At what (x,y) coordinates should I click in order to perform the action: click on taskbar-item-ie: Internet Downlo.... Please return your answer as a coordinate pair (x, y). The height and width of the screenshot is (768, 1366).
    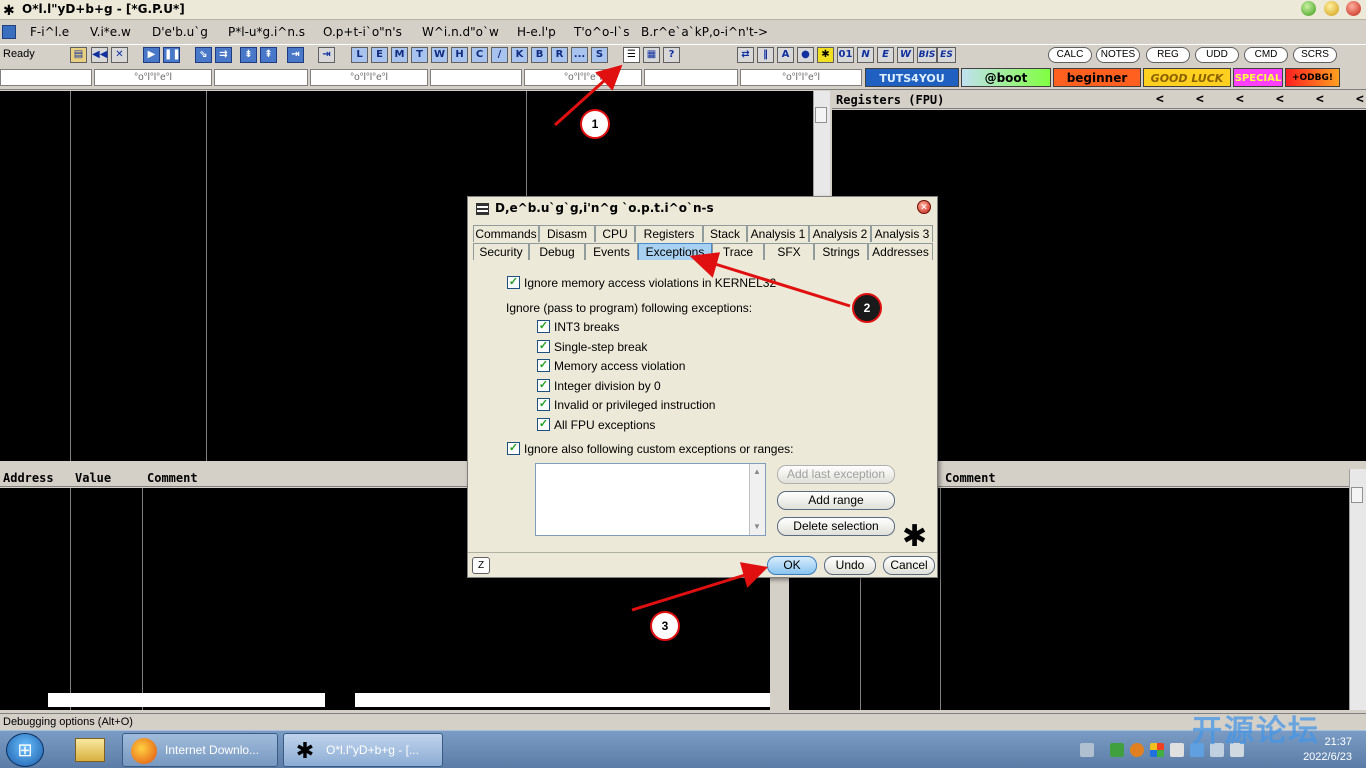
    Looking at the image, I should click on (200, 750).